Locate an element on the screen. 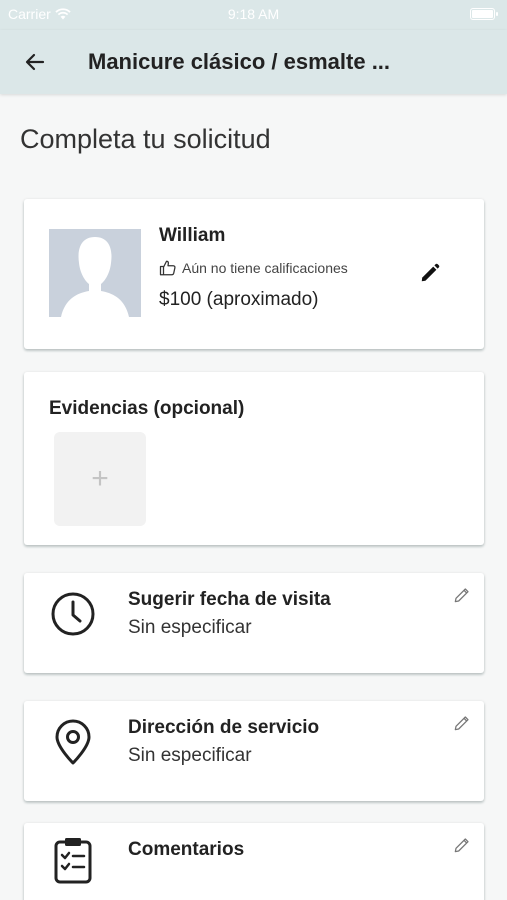 This screenshot has height=900, width=507. address-title: Dirección de servicio is located at coordinates (224, 727).